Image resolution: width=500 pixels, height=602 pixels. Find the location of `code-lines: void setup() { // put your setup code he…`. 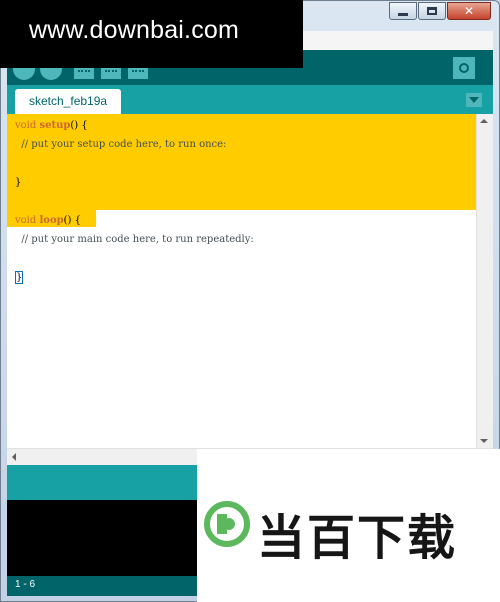

code-lines: void setup() { // put your setup code he… is located at coordinates (134, 201).